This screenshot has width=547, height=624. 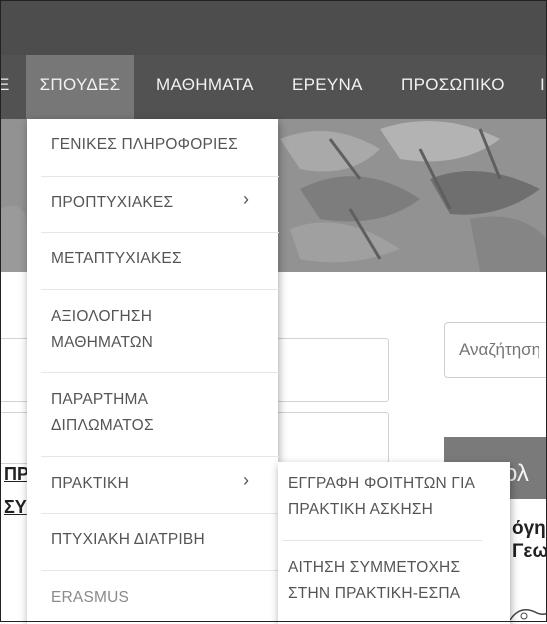 I want to click on search-input, so click(x=495, y=350).